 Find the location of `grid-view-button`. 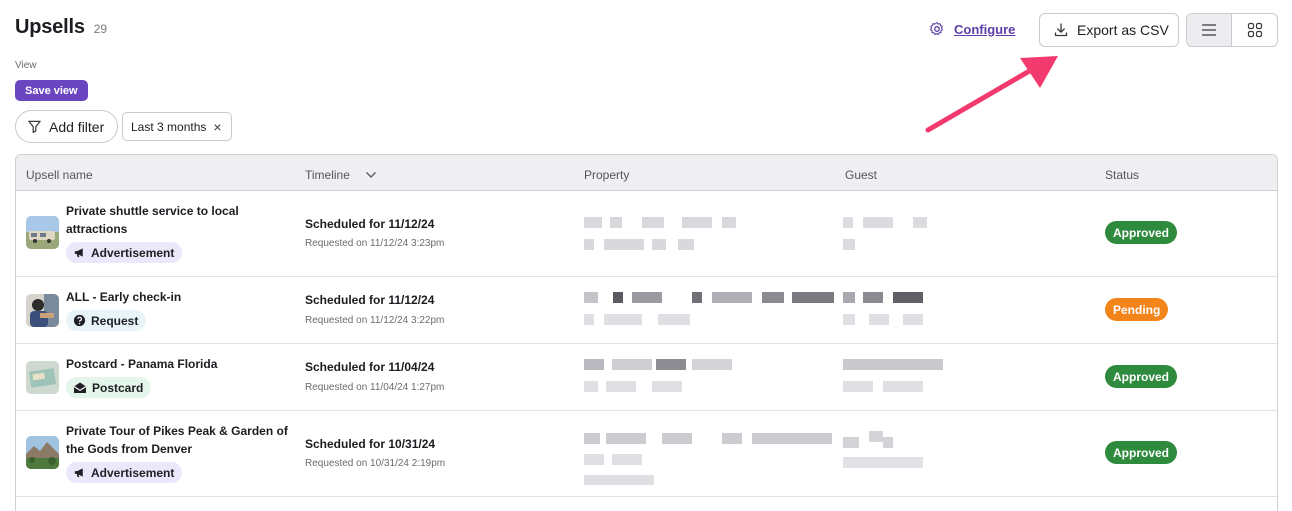

grid-view-button is located at coordinates (1254, 30).